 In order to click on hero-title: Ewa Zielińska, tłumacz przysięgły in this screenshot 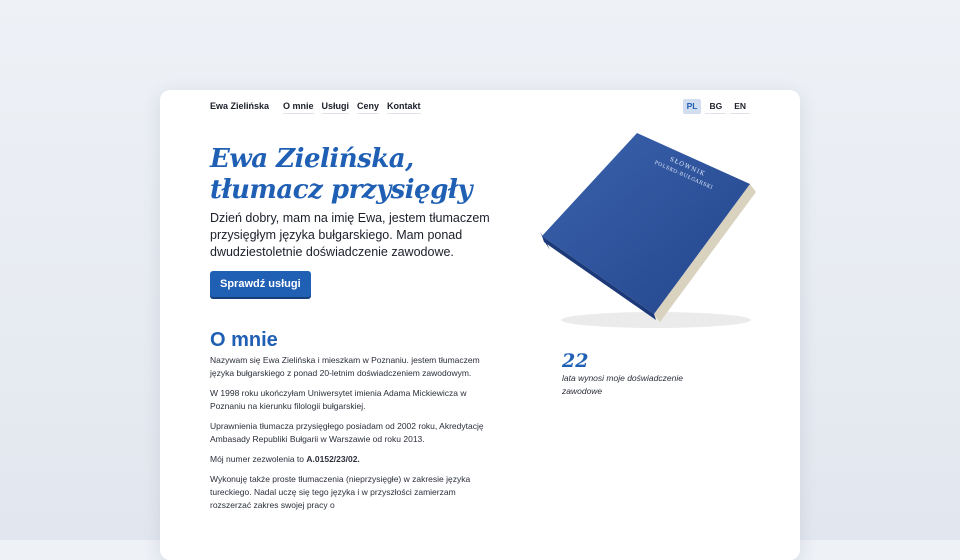, I will do `click(341, 175)`.